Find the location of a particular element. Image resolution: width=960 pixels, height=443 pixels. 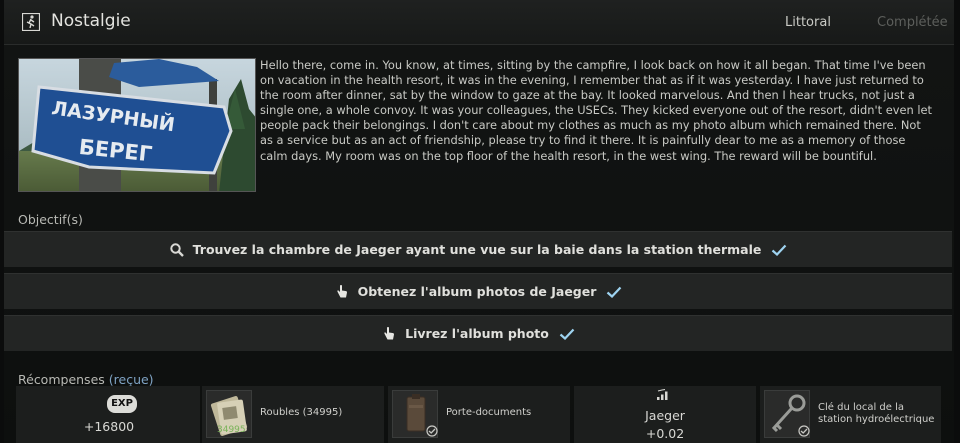

reward-exp: EXP +16800 is located at coordinates (108, 414).